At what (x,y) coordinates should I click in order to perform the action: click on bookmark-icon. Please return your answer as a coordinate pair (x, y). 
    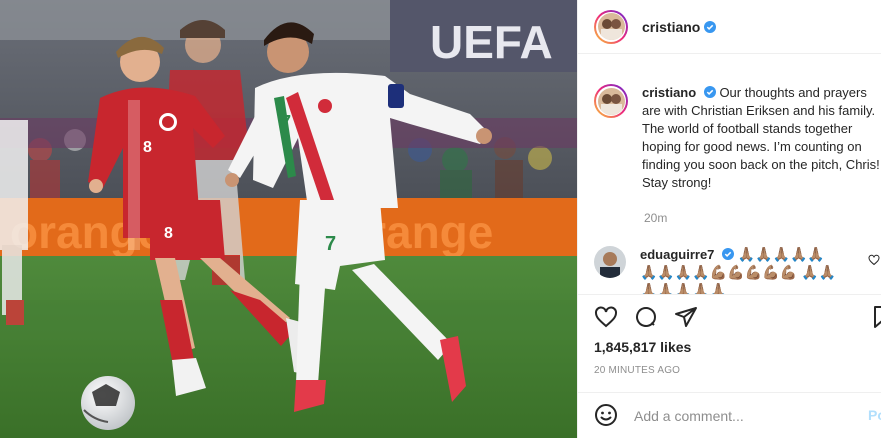
    Looking at the image, I should click on (877, 317).